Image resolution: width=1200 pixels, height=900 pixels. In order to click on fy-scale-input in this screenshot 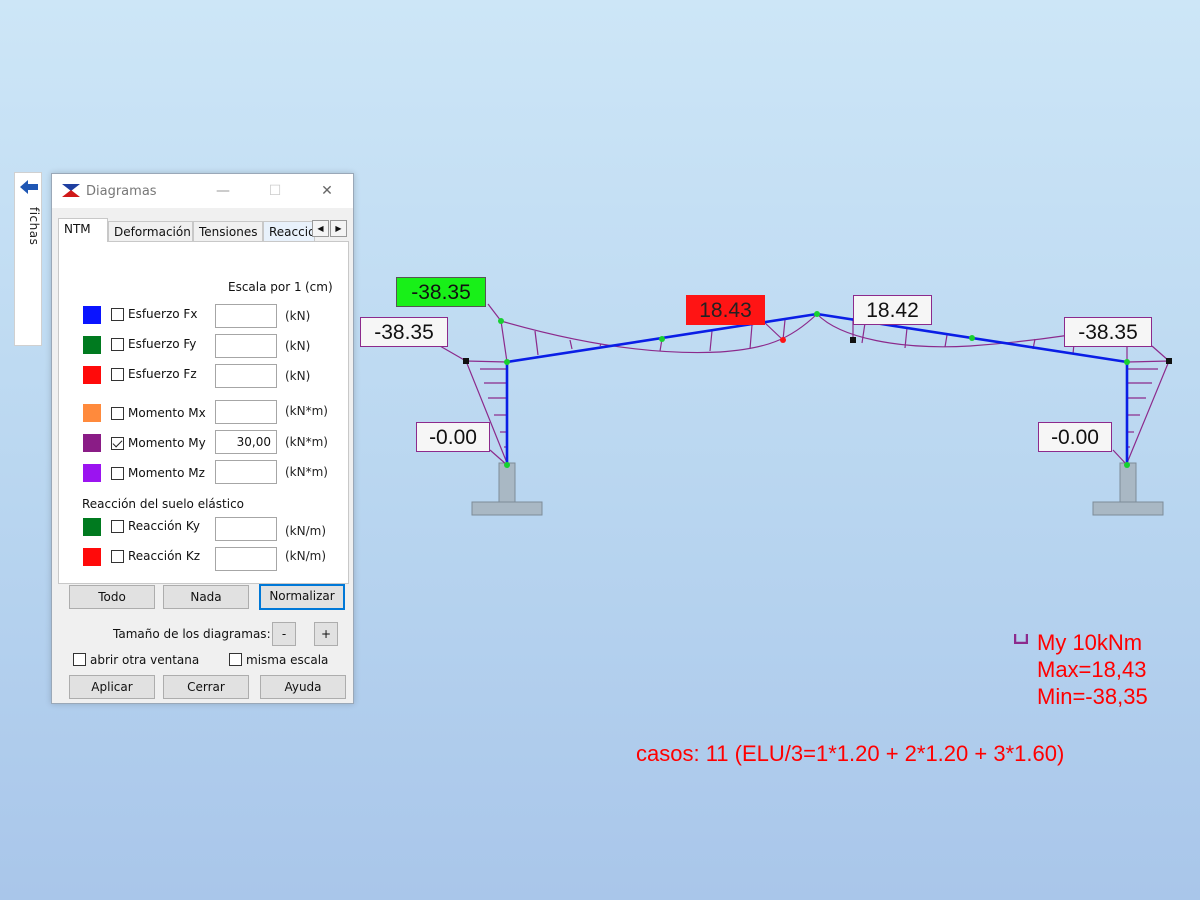, I will do `click(246, 346)`.